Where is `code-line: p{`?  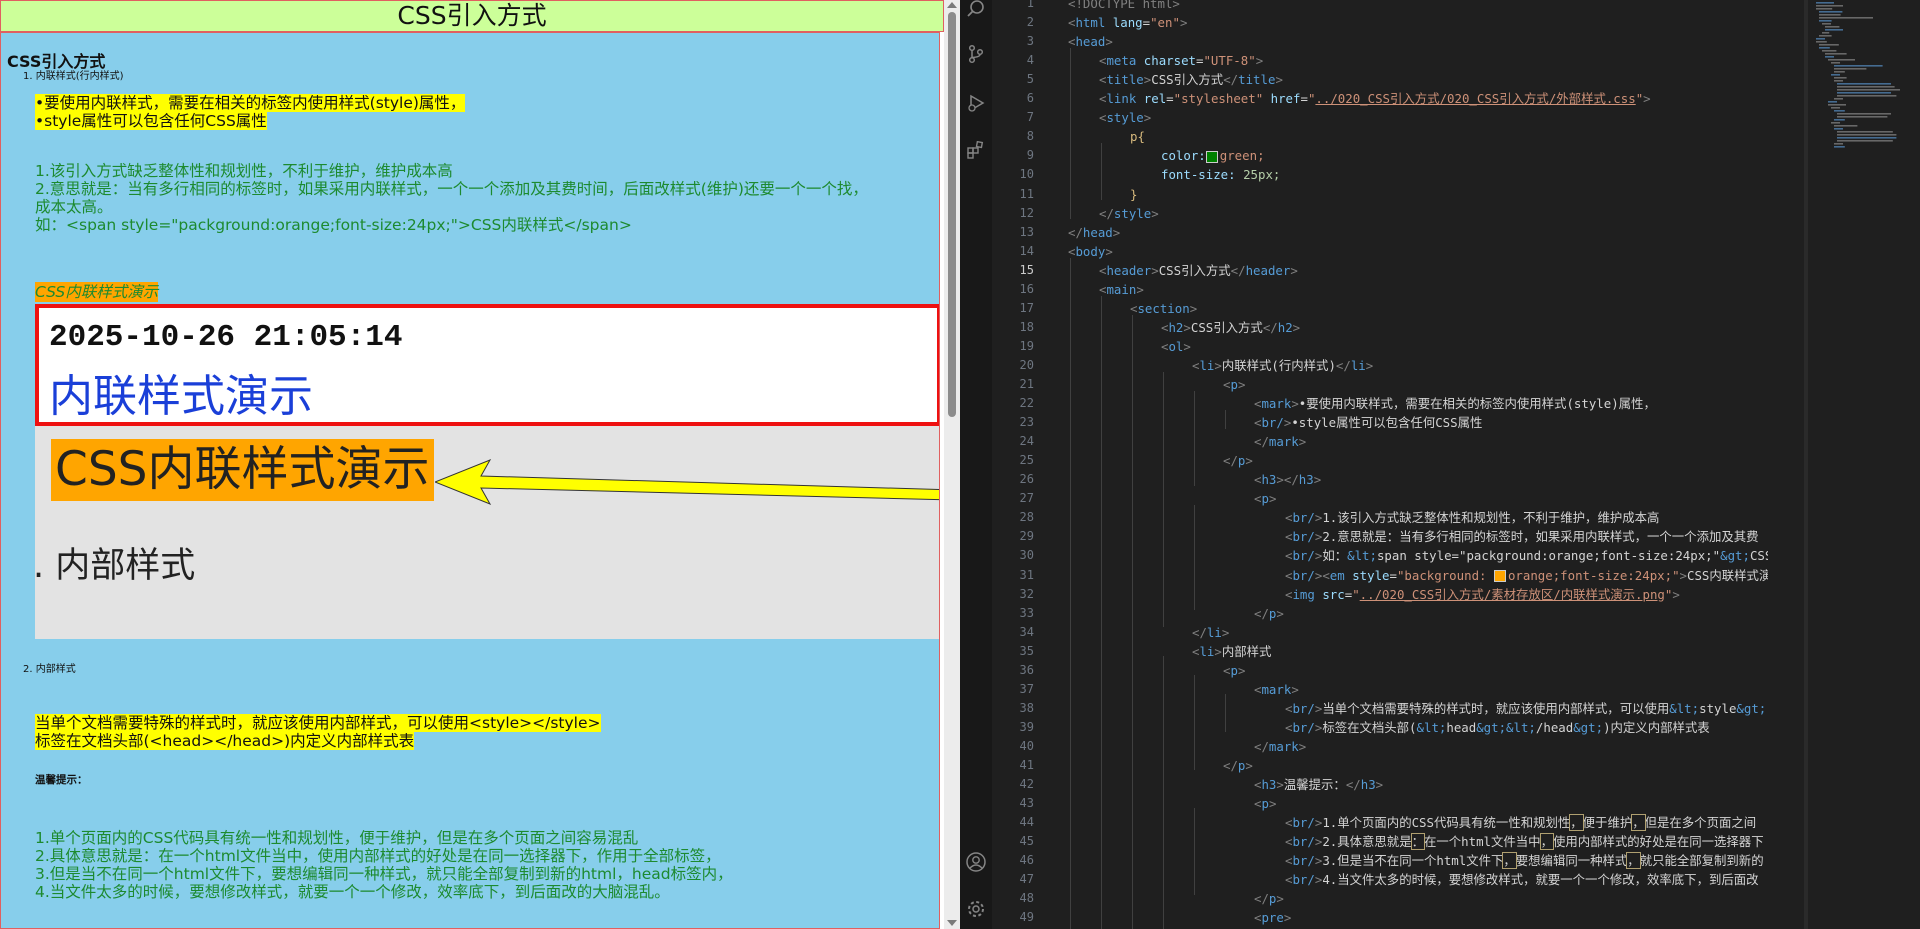 code-line: p{ is located at coordinates (1137, 136).